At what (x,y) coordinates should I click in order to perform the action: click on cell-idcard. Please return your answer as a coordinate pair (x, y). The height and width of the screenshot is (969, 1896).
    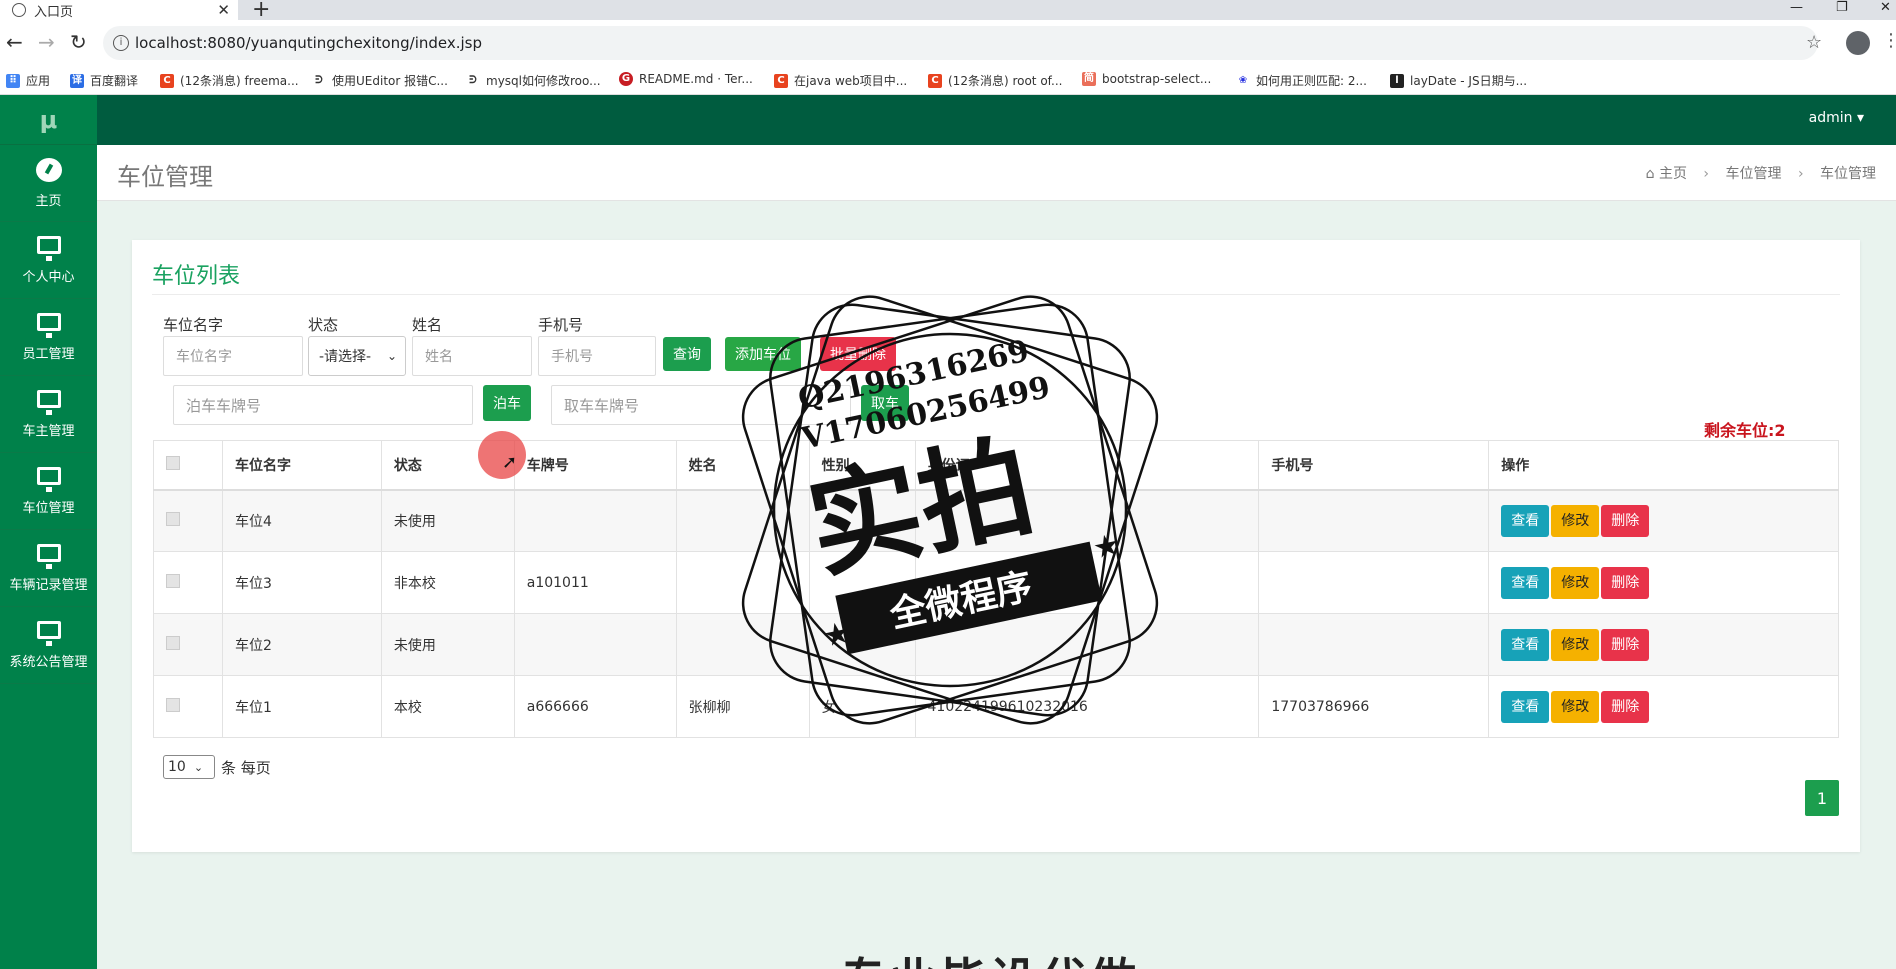
    Looking at the image, I should click on (1087, 582).